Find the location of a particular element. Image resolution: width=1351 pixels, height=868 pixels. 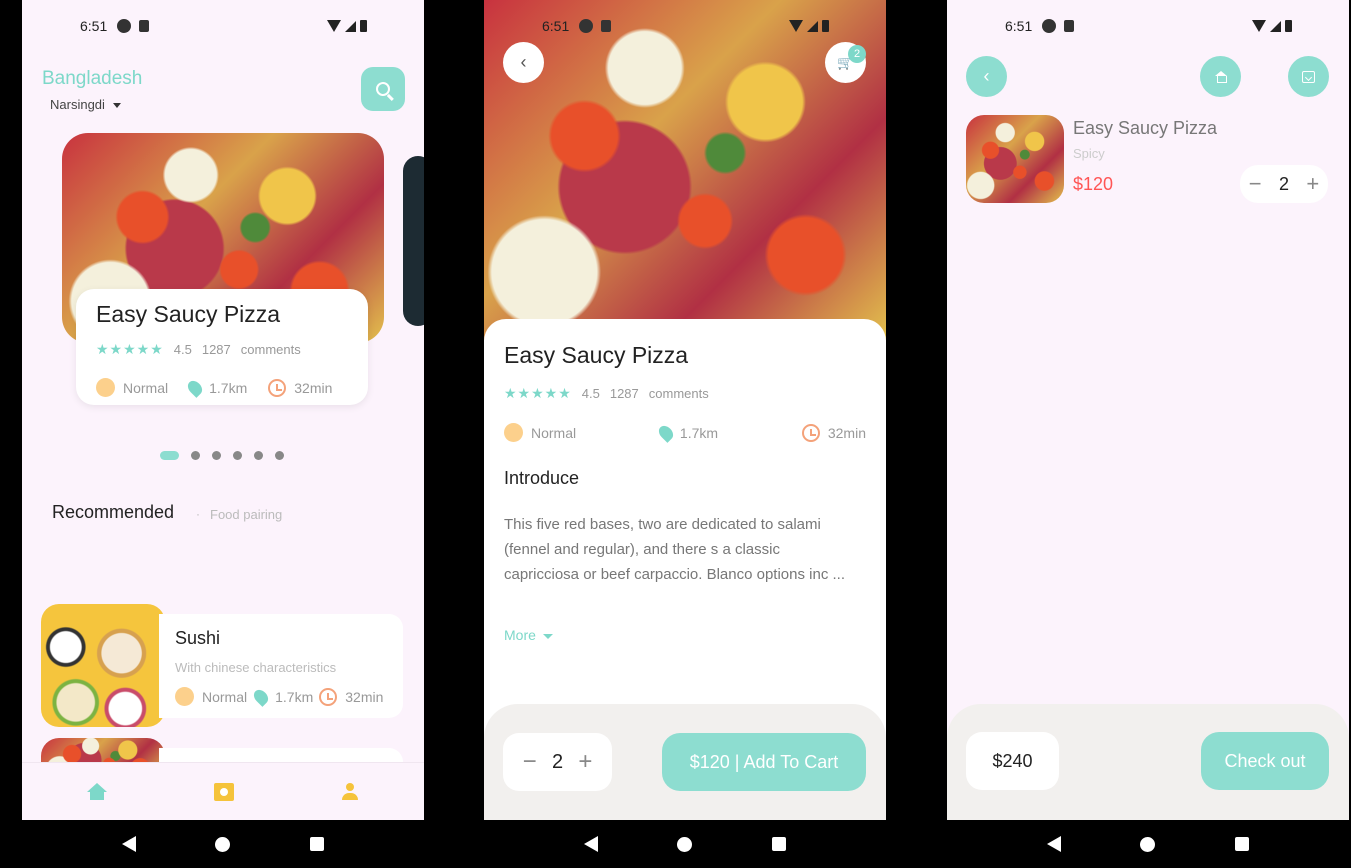

location-city-label: Narsingdi is located at coordinates (77, 104).